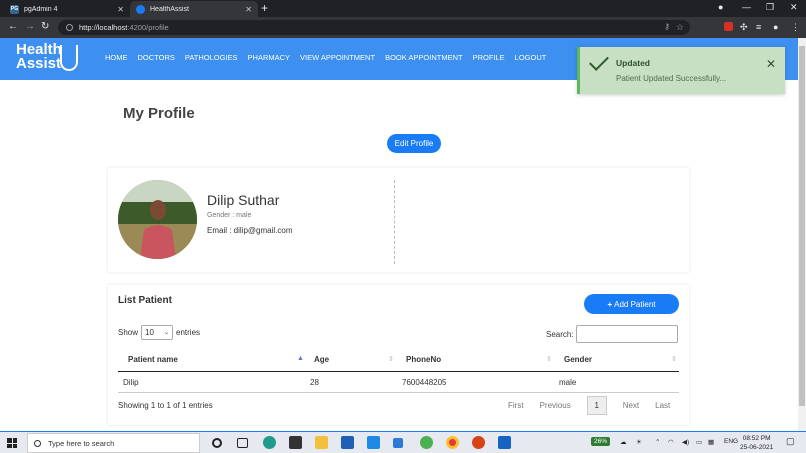 The width and height of the screenshot is (806, 453). What do you see at coordinates (599, 61) in the screenshot?
I see `checkmark-icon` at bounding box center [599, 61].